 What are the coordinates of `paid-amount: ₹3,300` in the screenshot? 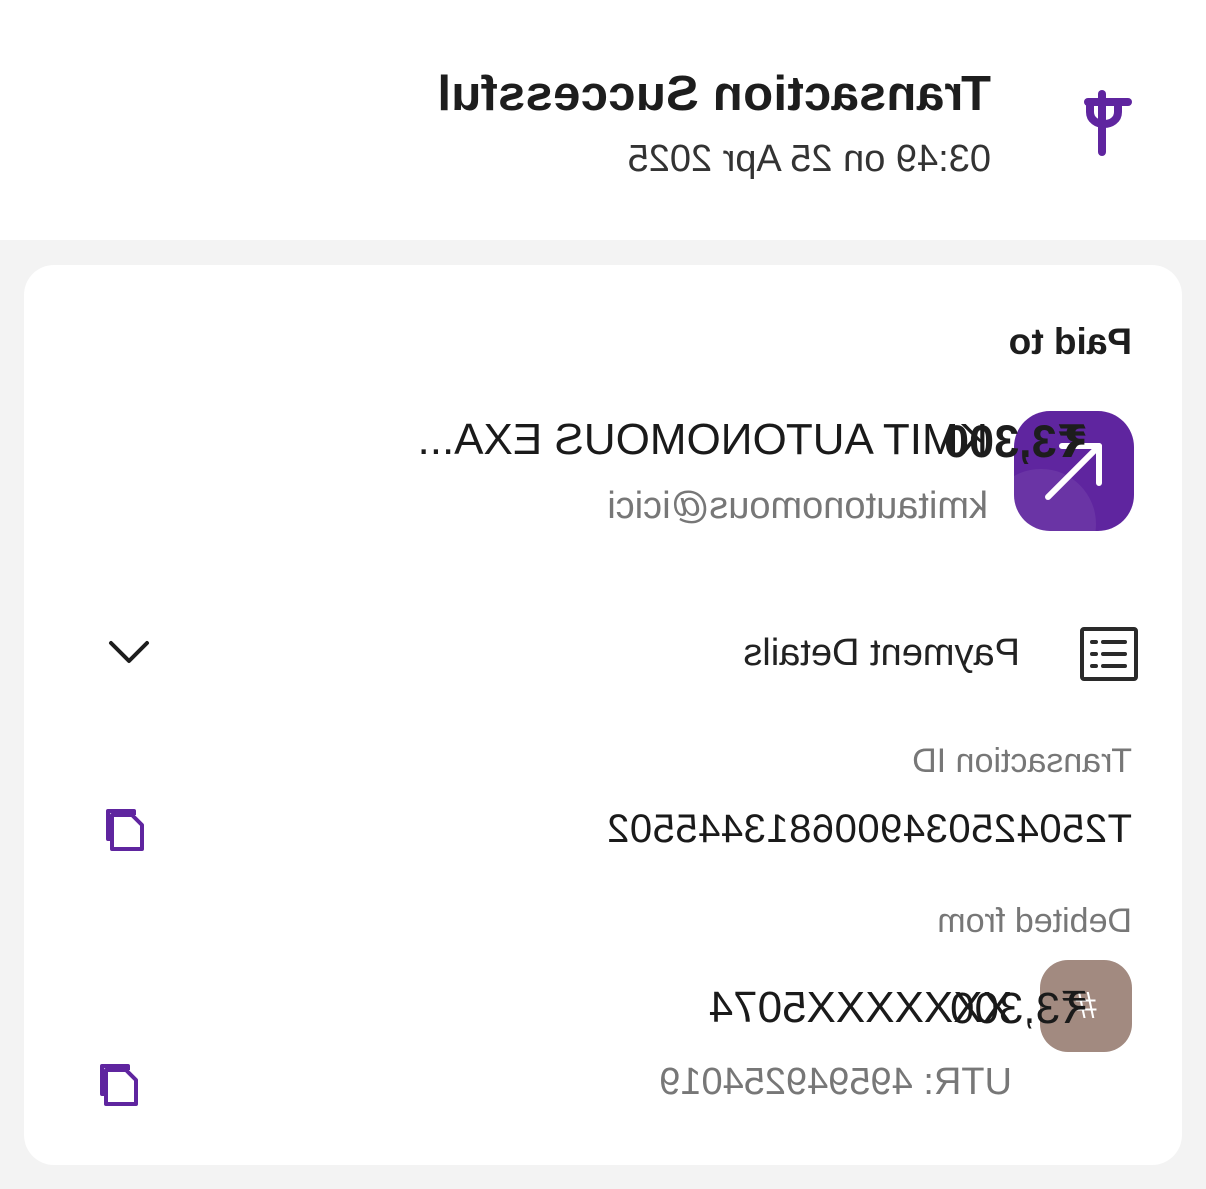 It's located at (1016, 441).